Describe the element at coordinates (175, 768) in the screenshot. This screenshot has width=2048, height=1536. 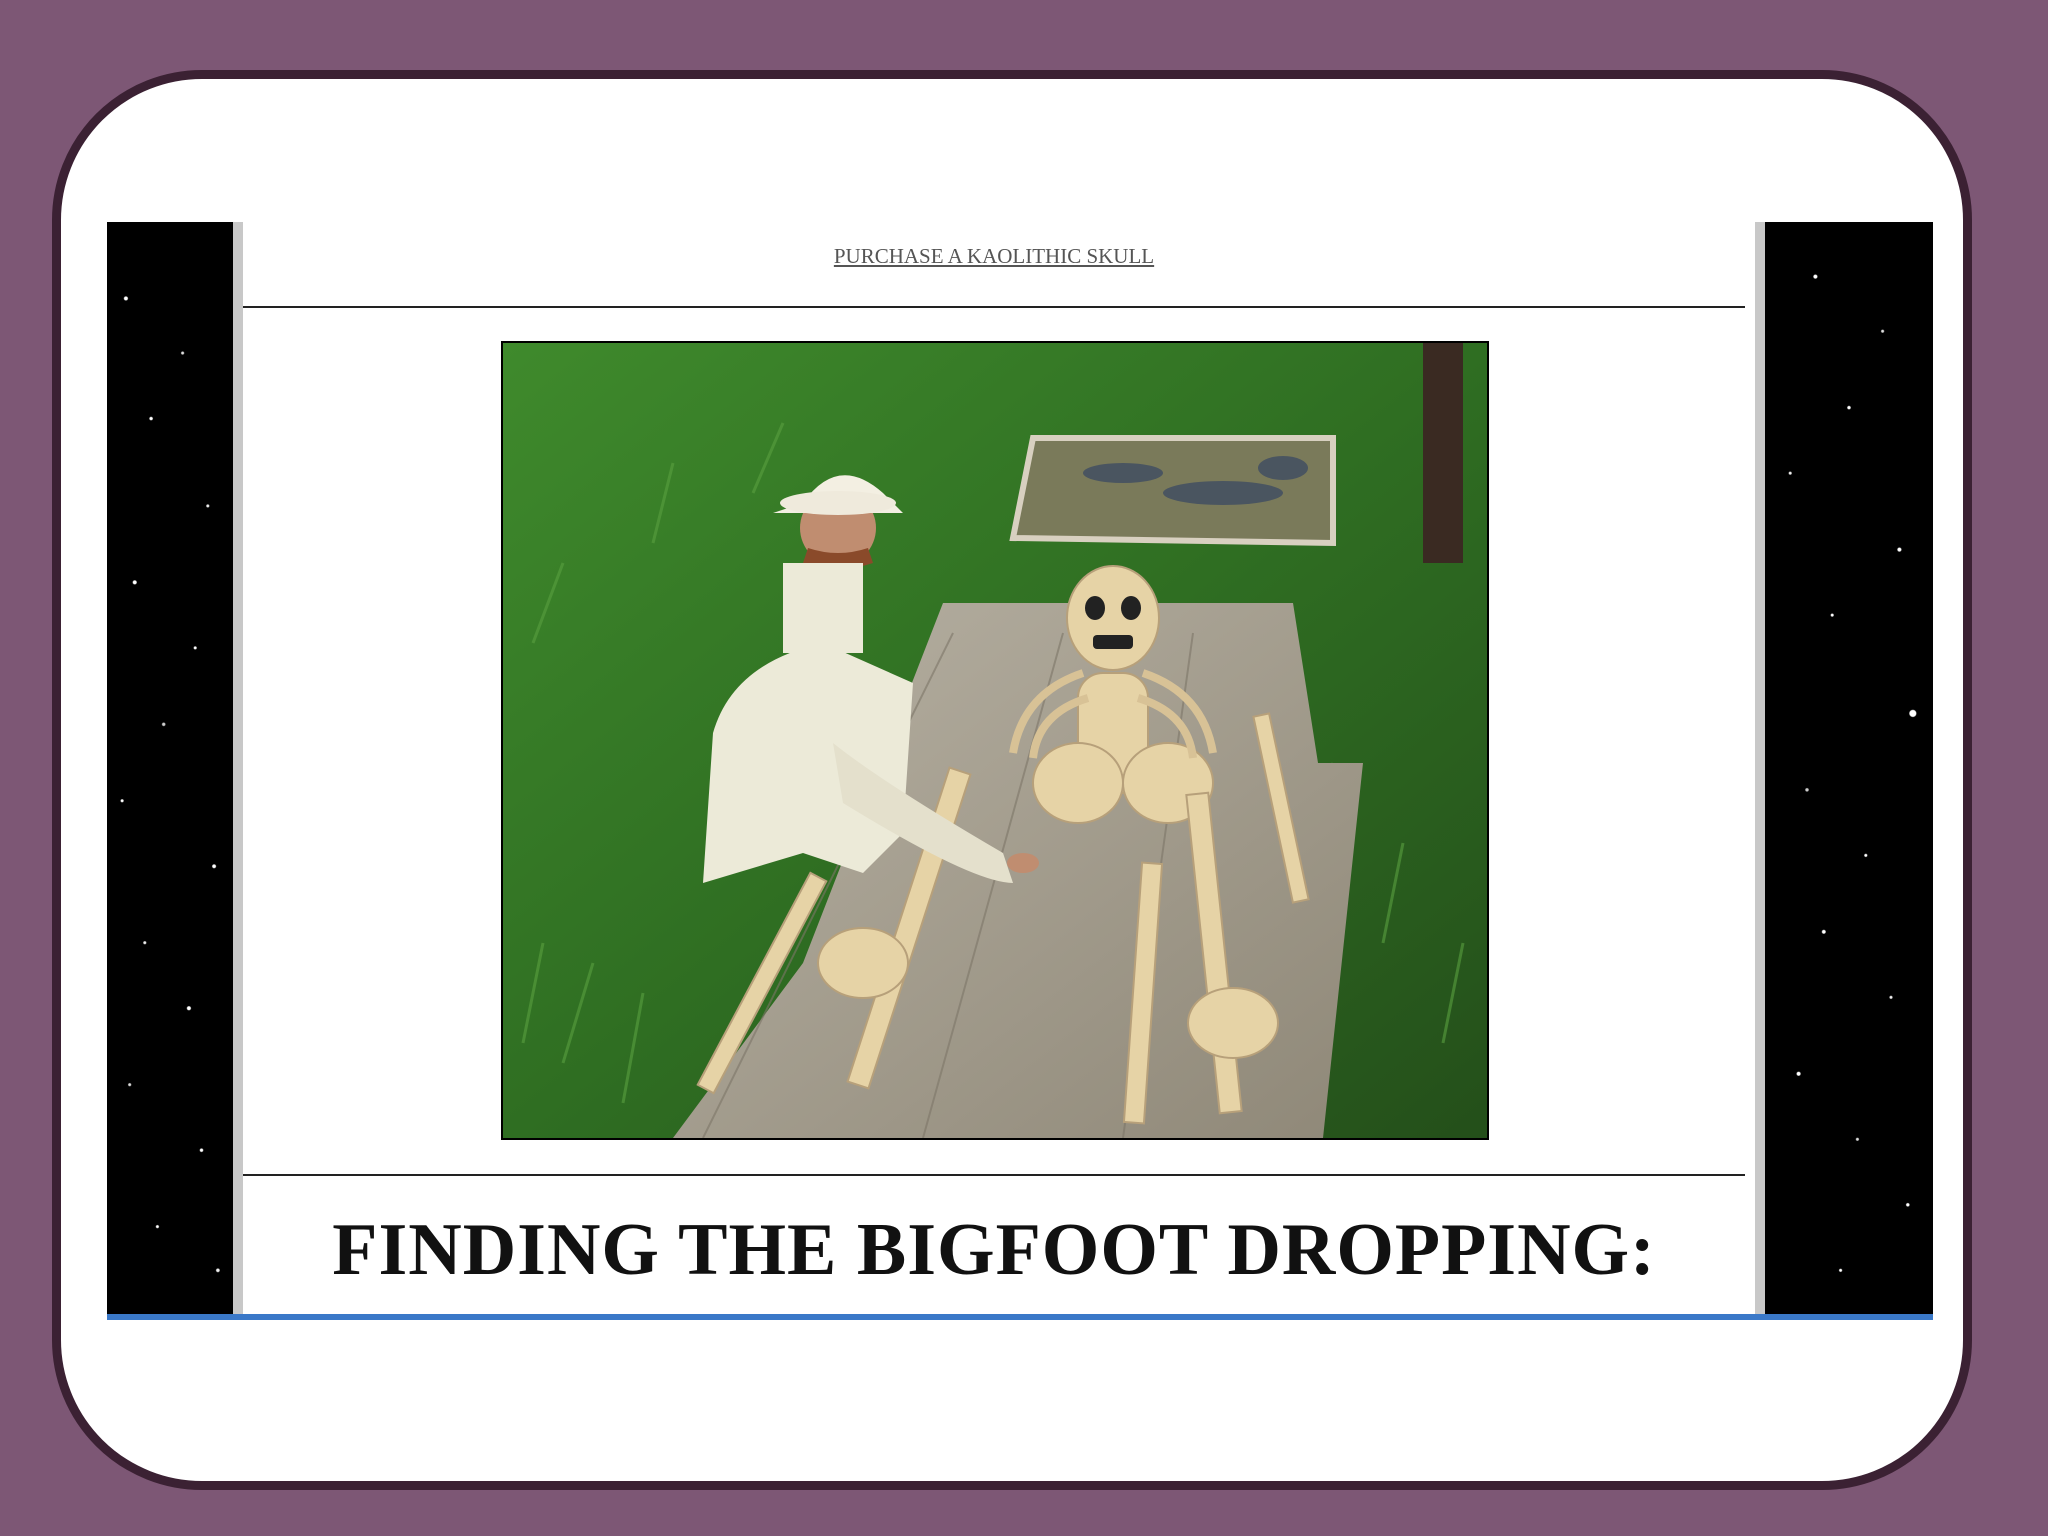
I see `starfield-left-border` at that location.